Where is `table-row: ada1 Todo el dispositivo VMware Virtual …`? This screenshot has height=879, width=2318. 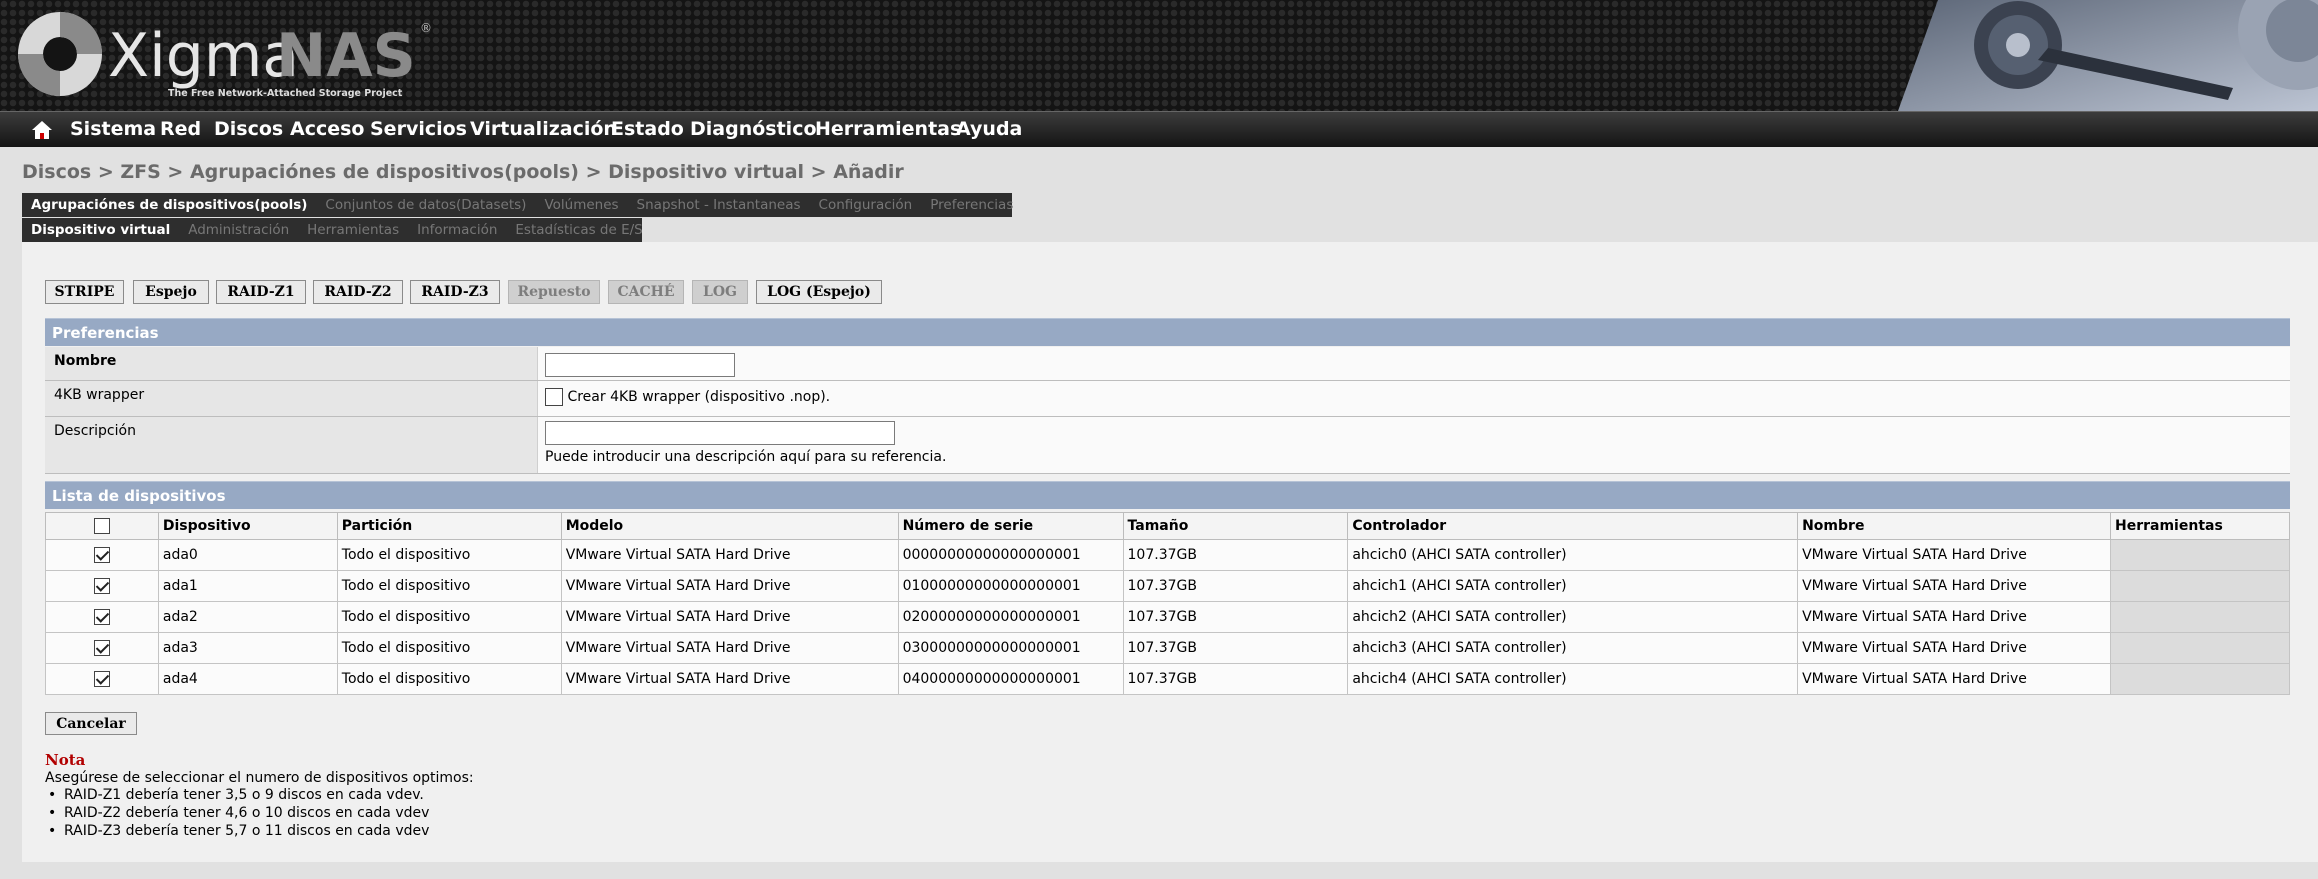
table-row: ada1 Todo el dispositivo VMware Virtual … is located at coordinates (1167, 586).